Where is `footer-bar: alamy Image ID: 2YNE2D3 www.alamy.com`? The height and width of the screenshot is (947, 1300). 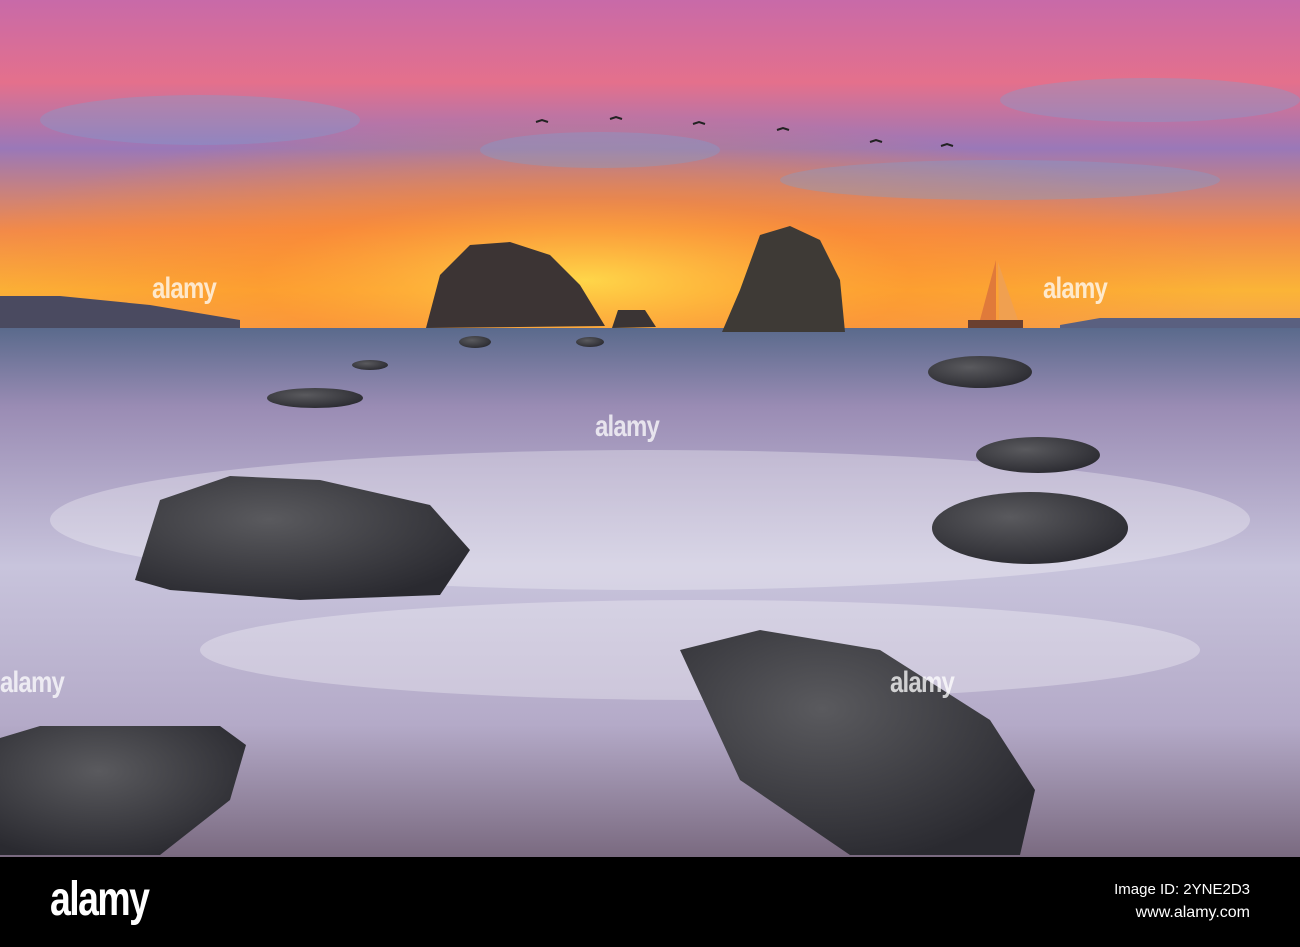 footer-bar: alamy Image ID: 2YNE2D3 www.alamy.com is located at coordinates (650, 902).